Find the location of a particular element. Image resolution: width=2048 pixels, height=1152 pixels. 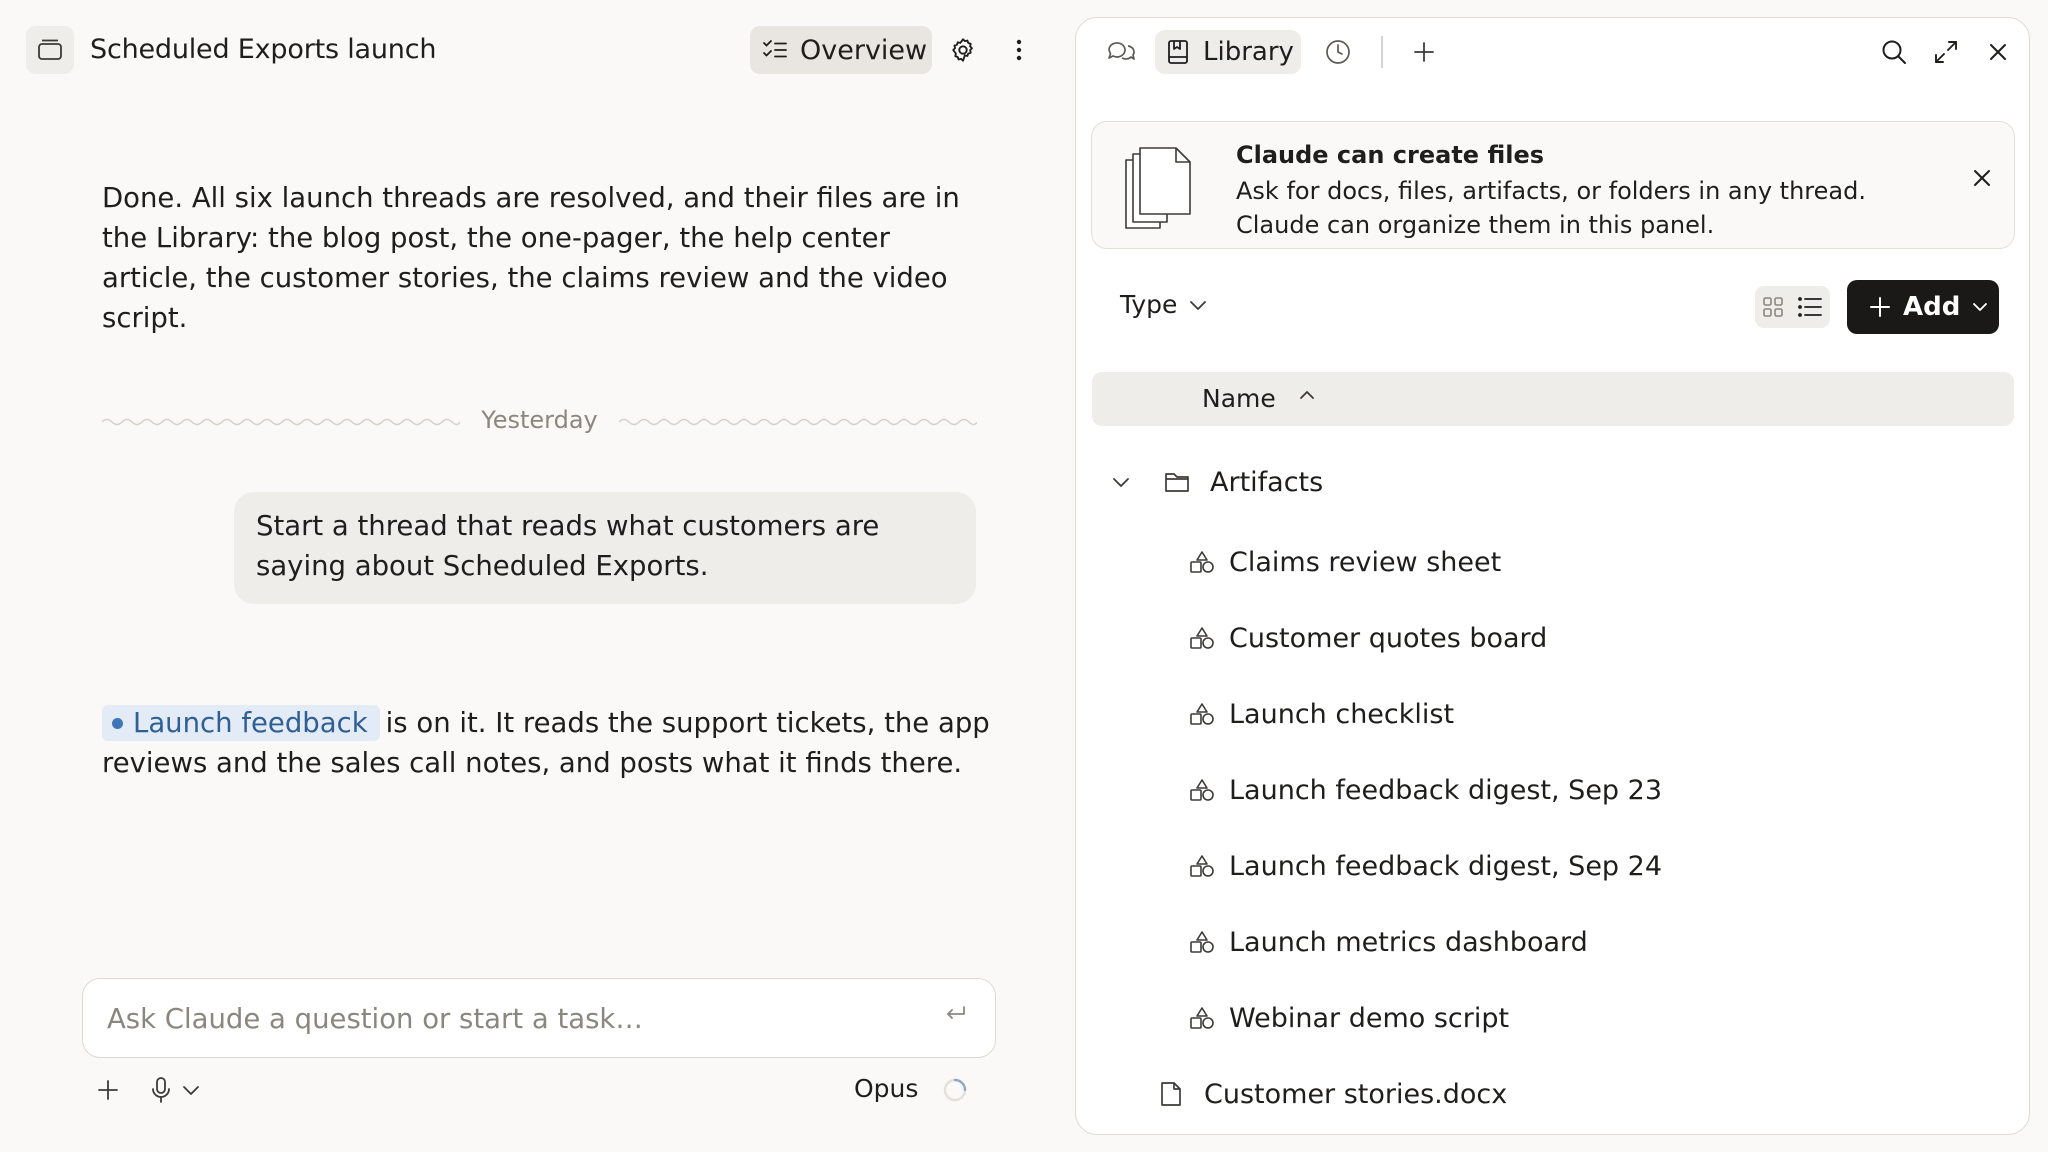

clock-icon is located at coordinates (1338, 52).